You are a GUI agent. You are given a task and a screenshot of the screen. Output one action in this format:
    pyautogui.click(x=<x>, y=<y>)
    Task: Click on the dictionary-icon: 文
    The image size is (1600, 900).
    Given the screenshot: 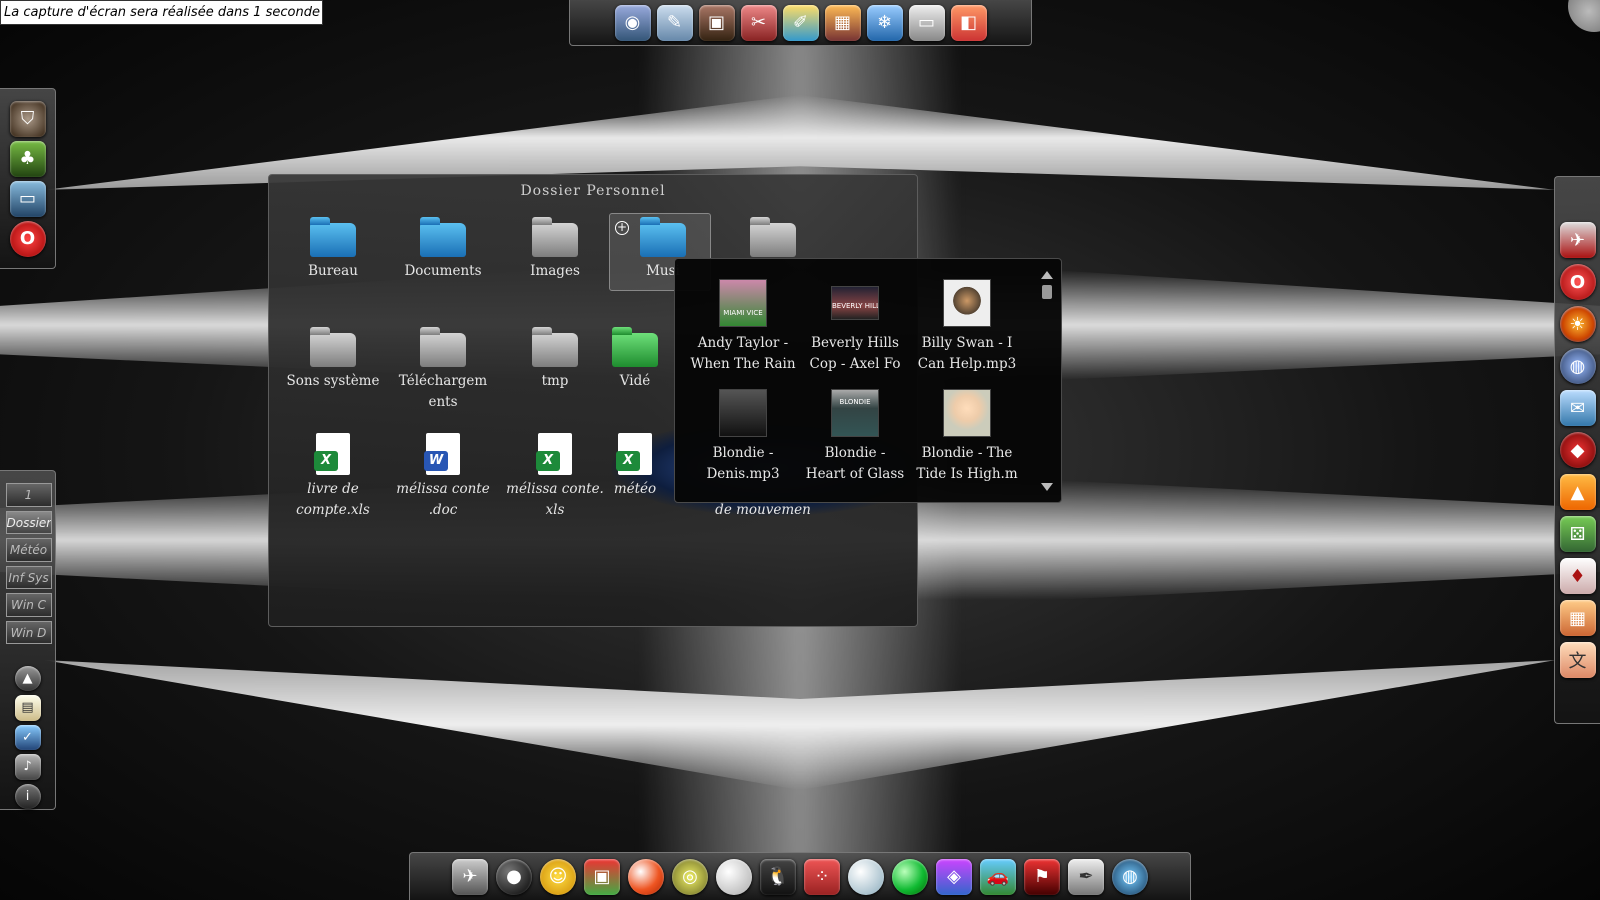 What is the action you would take?
    pyautogui.click(x=1577, y=660)
    